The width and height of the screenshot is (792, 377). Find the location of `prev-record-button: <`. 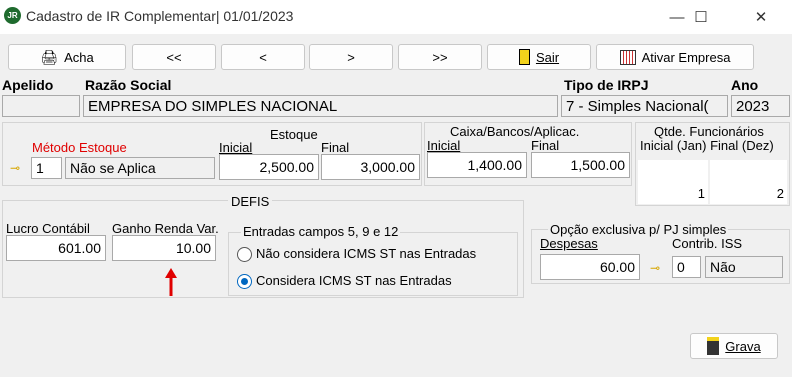

prev-record-button: < is located at coordinates (263, 57).